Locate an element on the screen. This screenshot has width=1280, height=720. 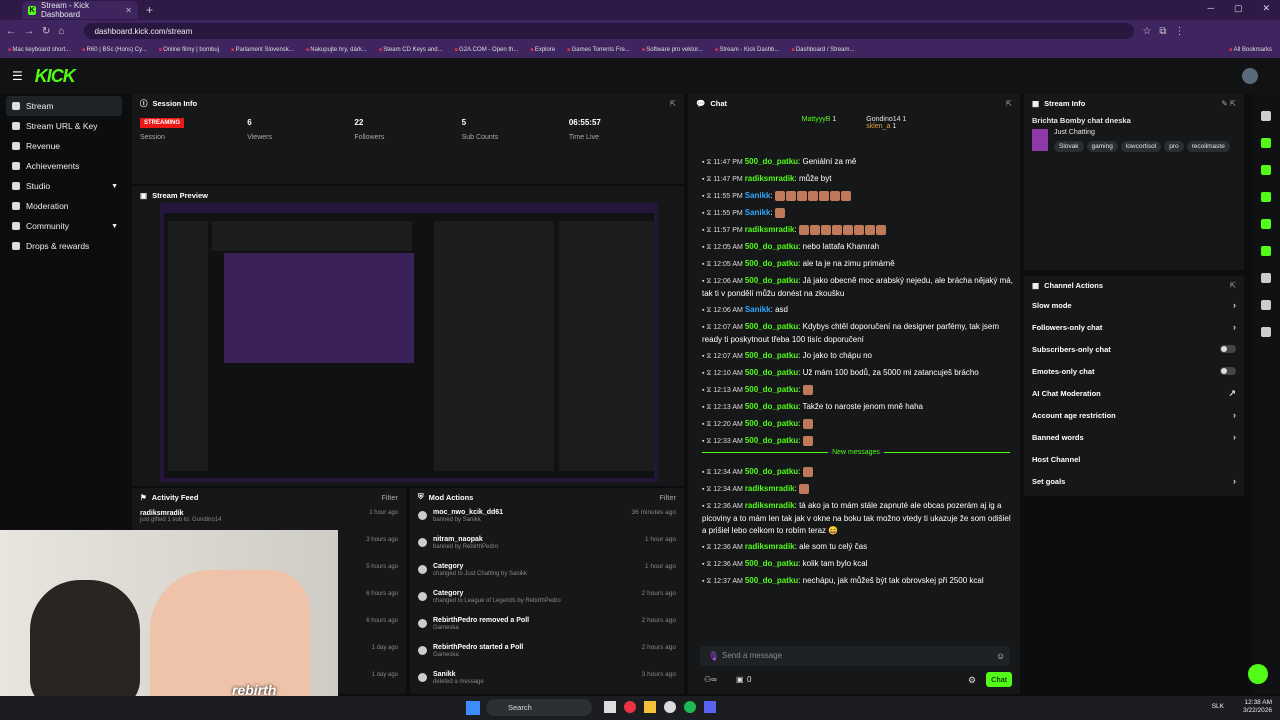
browser-tab: K Stream - Kick Dashboard ✕ is located at coordinates (80, 10).